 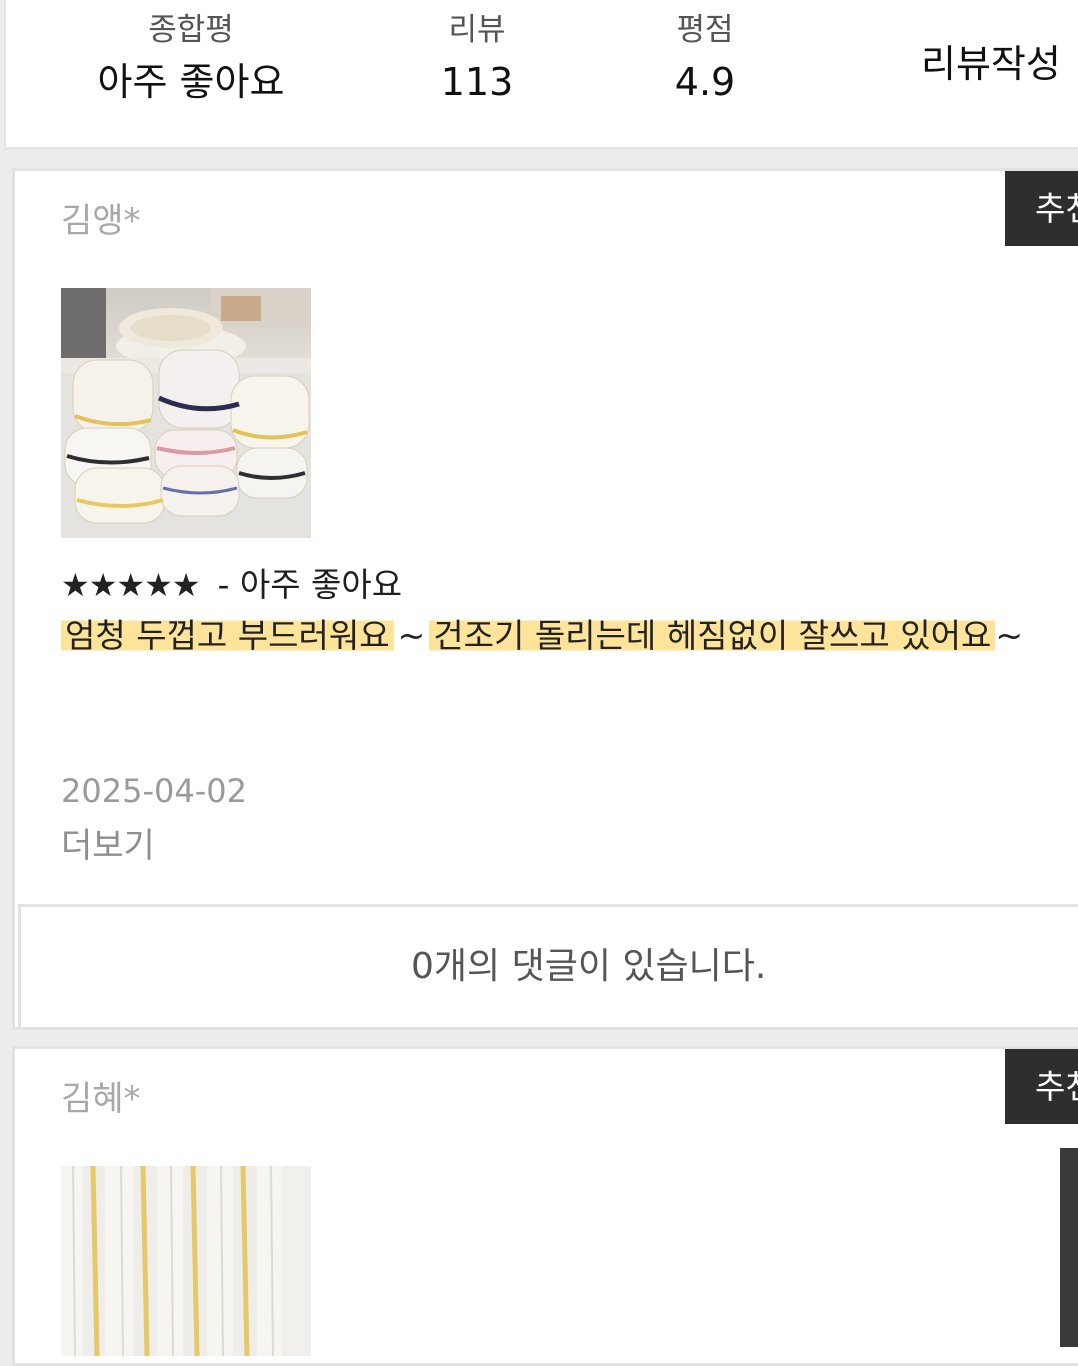 I want to click on review-date: 2025-04-02, so click(x=154, y=791).